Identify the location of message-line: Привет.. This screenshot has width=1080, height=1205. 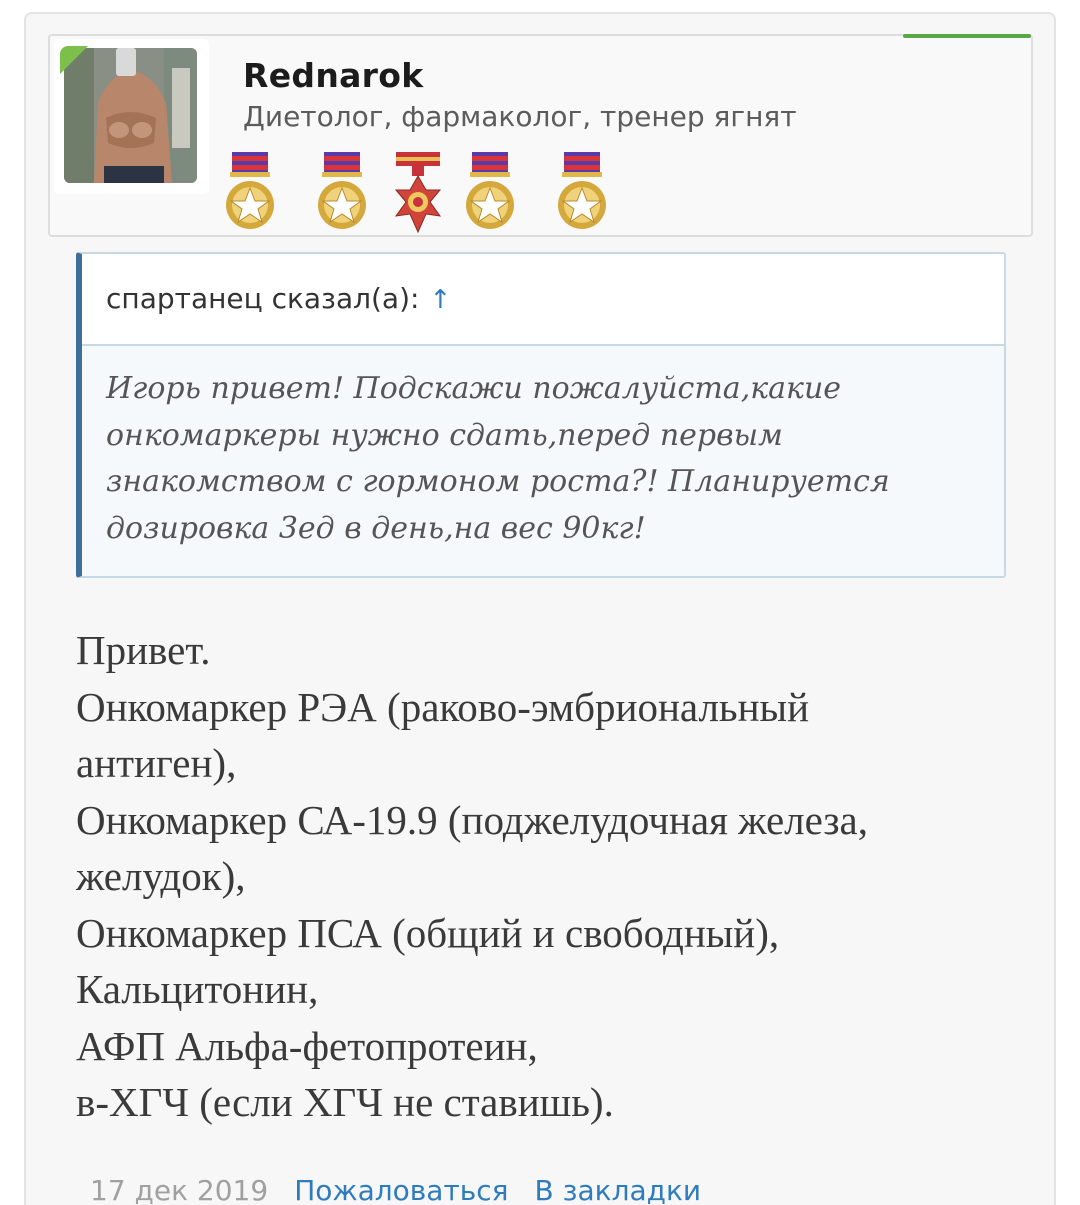
(143, 650).